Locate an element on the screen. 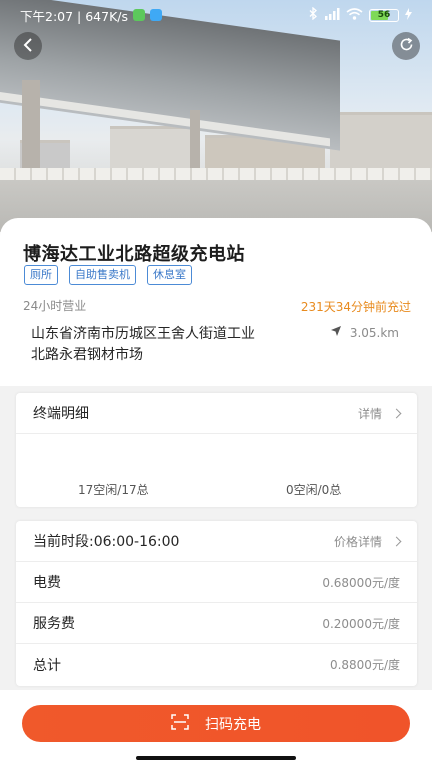  wifi-icon is located at coordinates (354, 15).